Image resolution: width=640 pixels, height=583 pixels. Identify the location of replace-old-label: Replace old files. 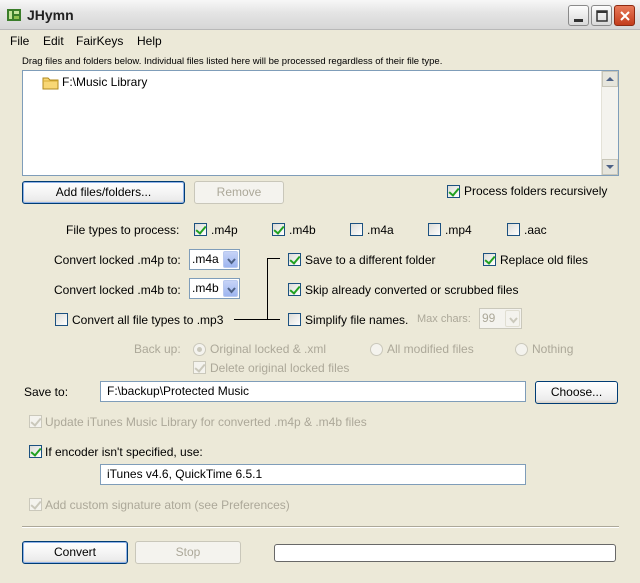
(544, 260).